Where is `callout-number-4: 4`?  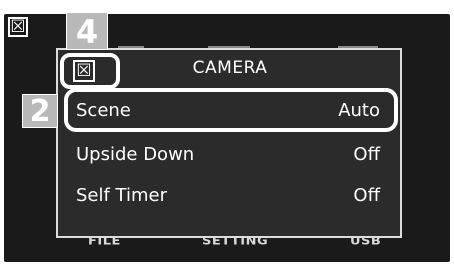 callout-number-4: 4 is located at coordinates (87, 31).